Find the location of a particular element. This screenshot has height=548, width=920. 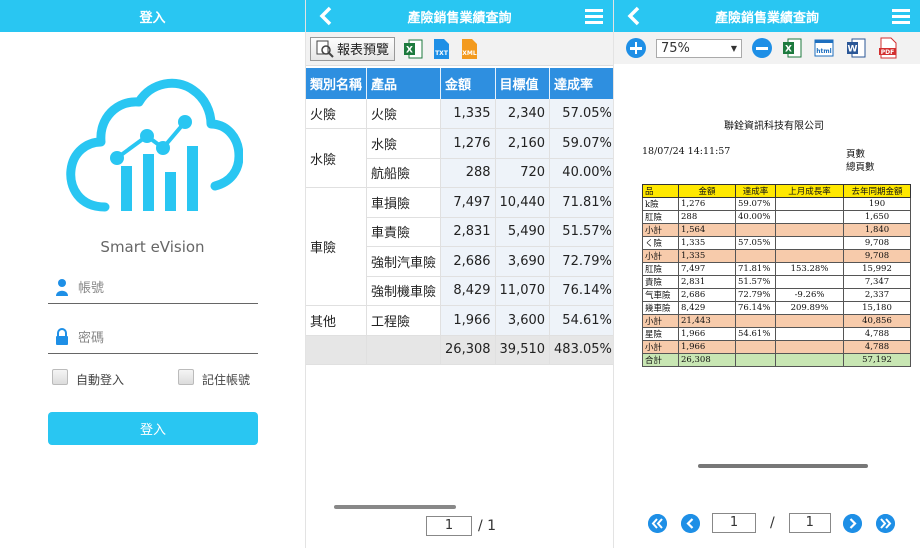

cell-product: 航船險 is located at coordinates (404, 173).